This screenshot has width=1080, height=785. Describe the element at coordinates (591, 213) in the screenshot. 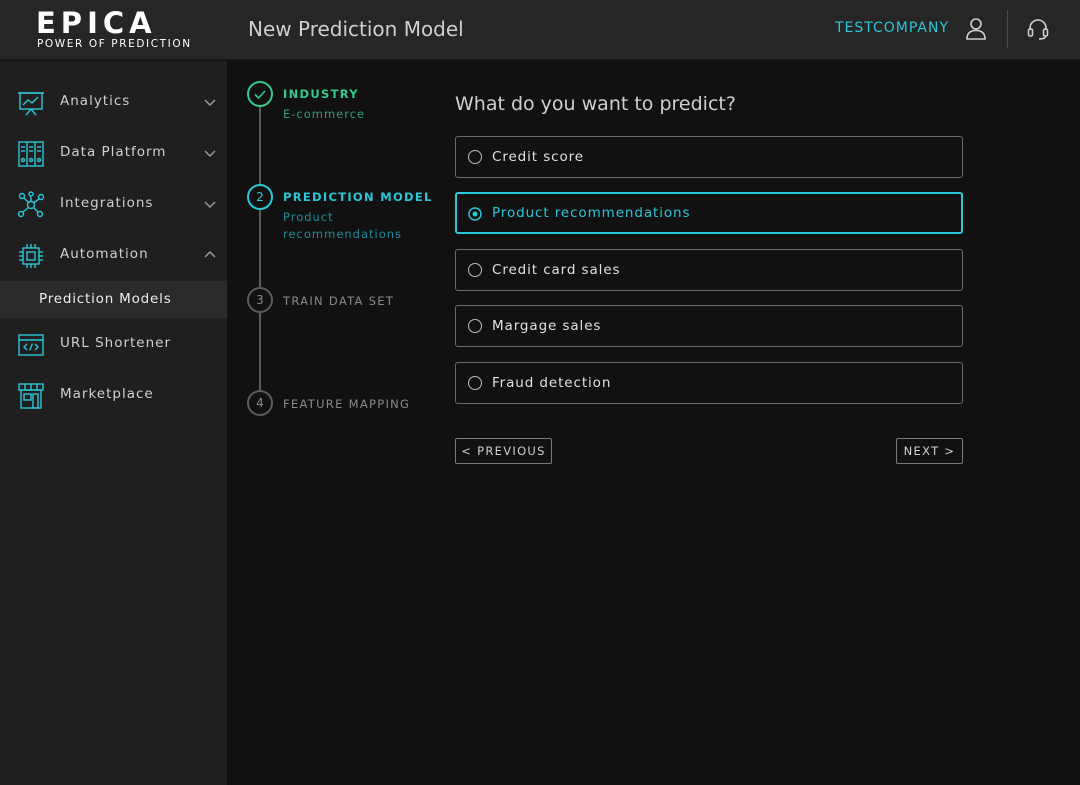

I see `option-label: Product recommendations` at that location.